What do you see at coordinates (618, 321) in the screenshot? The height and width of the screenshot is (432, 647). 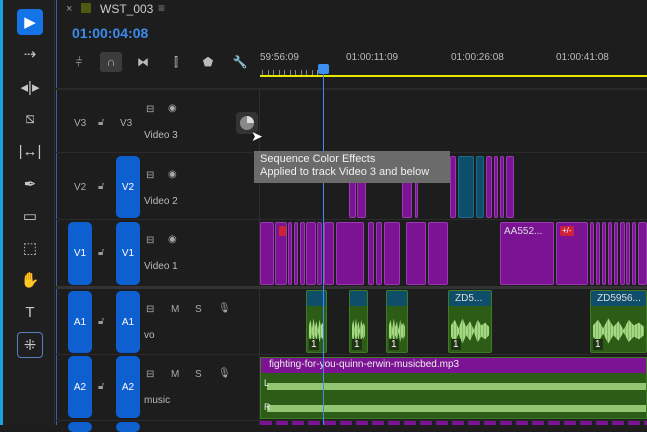 I see `vo-audio-clip: ZD5956... 1` at bounding box center [618, 321].